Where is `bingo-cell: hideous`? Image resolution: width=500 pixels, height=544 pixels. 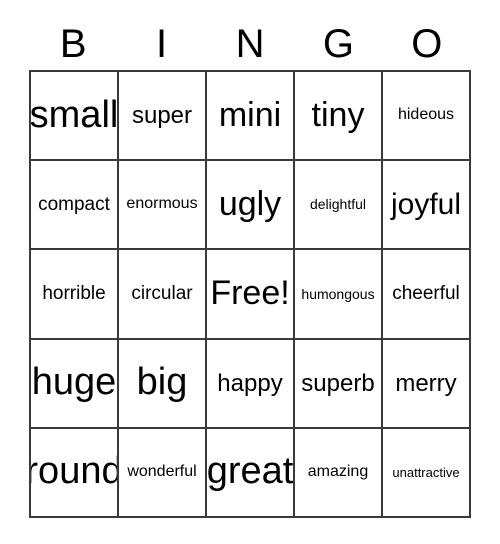 bingo-cell: hideous is located at coordinates (427, 117).